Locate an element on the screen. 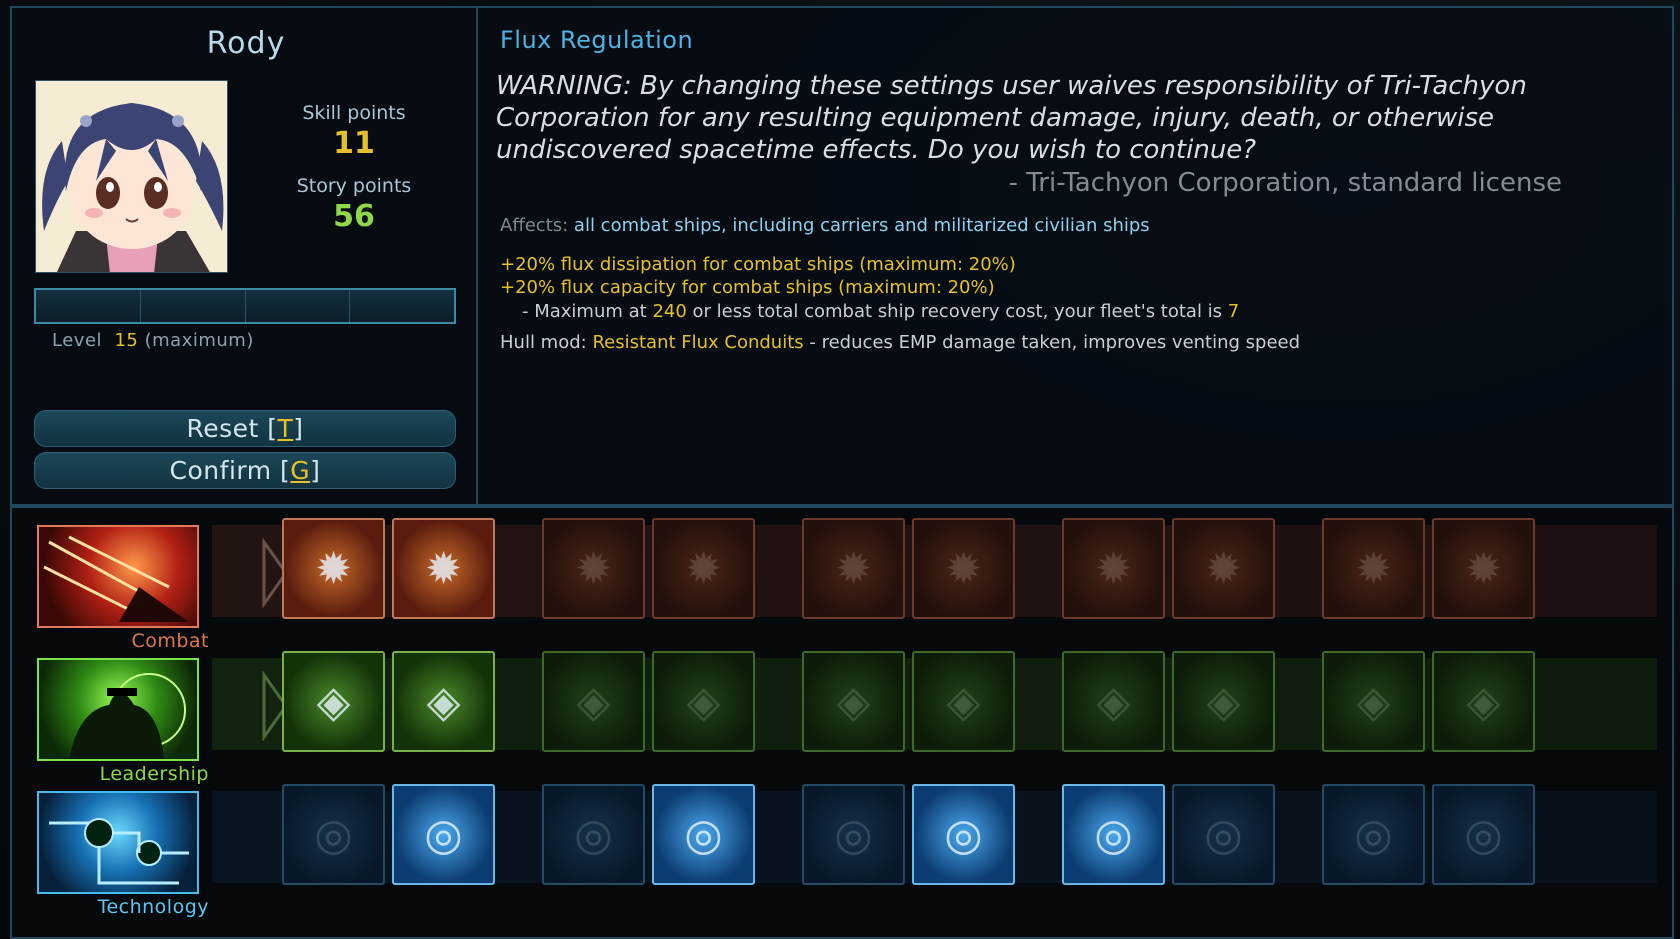  confirm-label-end: ] is located at coordinates (315, 470).